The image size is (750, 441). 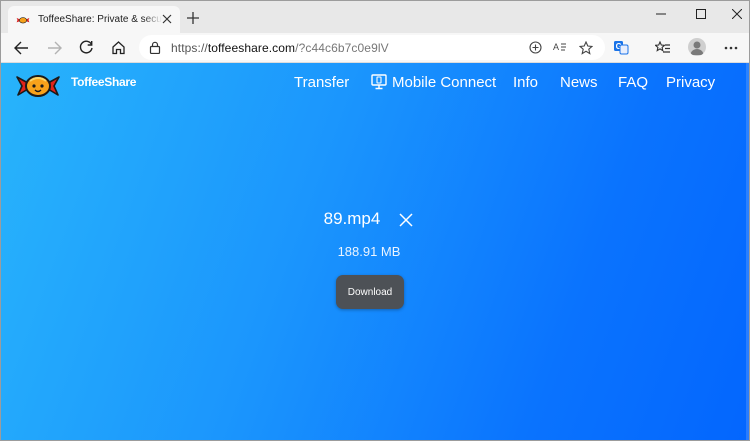 What do you see at coordinates (352, 218) in the screenshot?
I see `file-name-text: 89.mp4` at bounding box center [352, 218].